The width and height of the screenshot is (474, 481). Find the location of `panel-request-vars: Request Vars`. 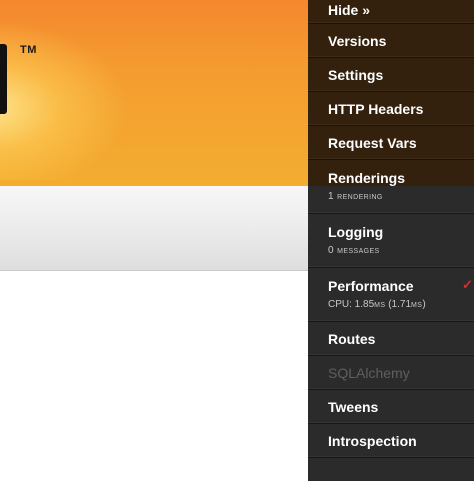

panel-request-vars: Request Vars is located at coordinates (391, 143).